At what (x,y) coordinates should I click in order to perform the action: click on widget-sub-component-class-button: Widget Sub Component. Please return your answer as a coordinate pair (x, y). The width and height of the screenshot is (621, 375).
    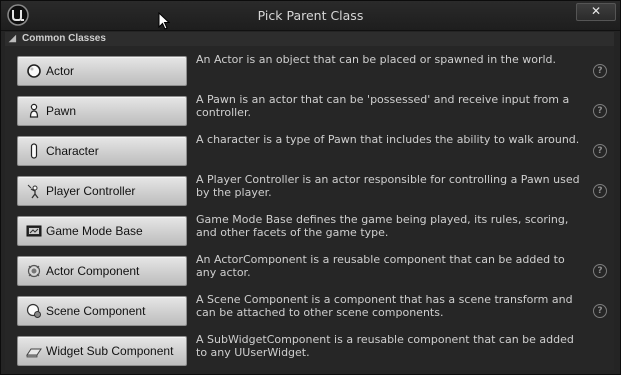
    Looking at the image, I should click on (102, 351).